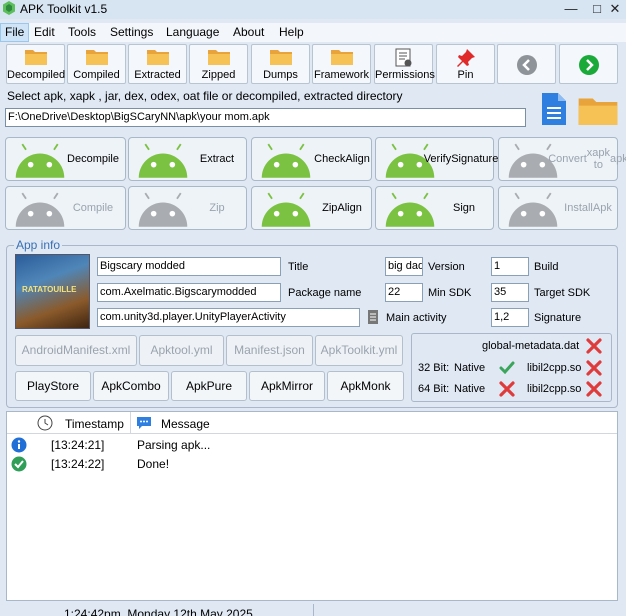  What do you see at coordinates (450, 293) in the screenshot?
I see `min-sdk-label: Min SDK` at bounding box center [450, 293].